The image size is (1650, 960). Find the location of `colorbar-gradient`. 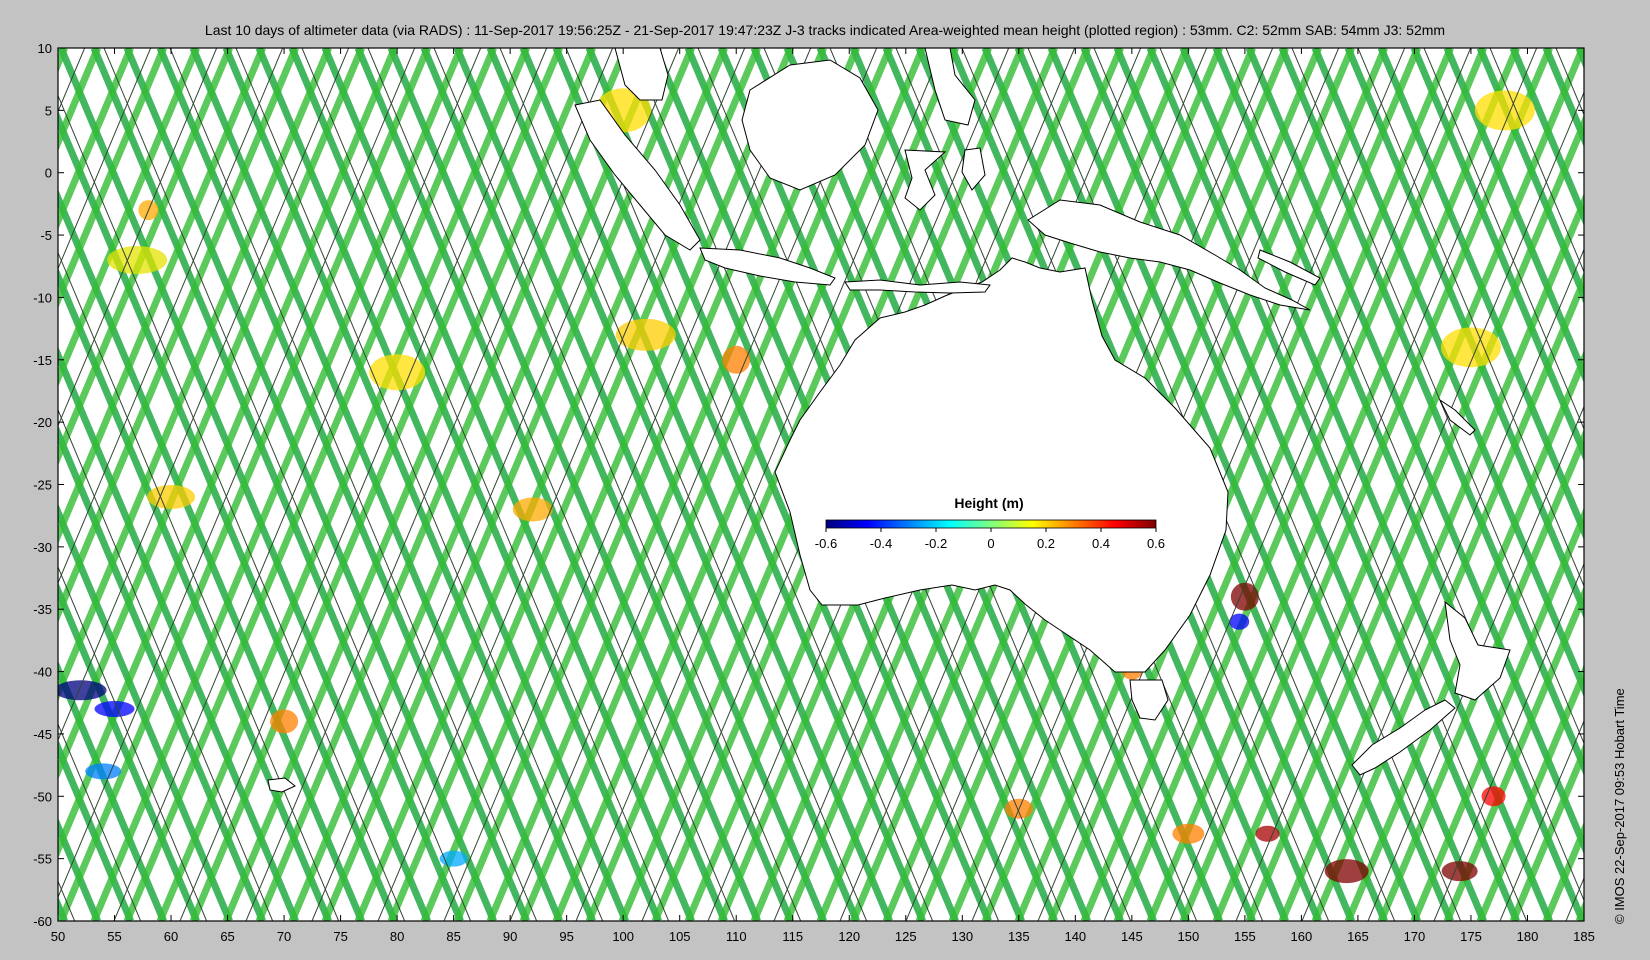

colorbar-gradient is located at coordinates (991, 524).